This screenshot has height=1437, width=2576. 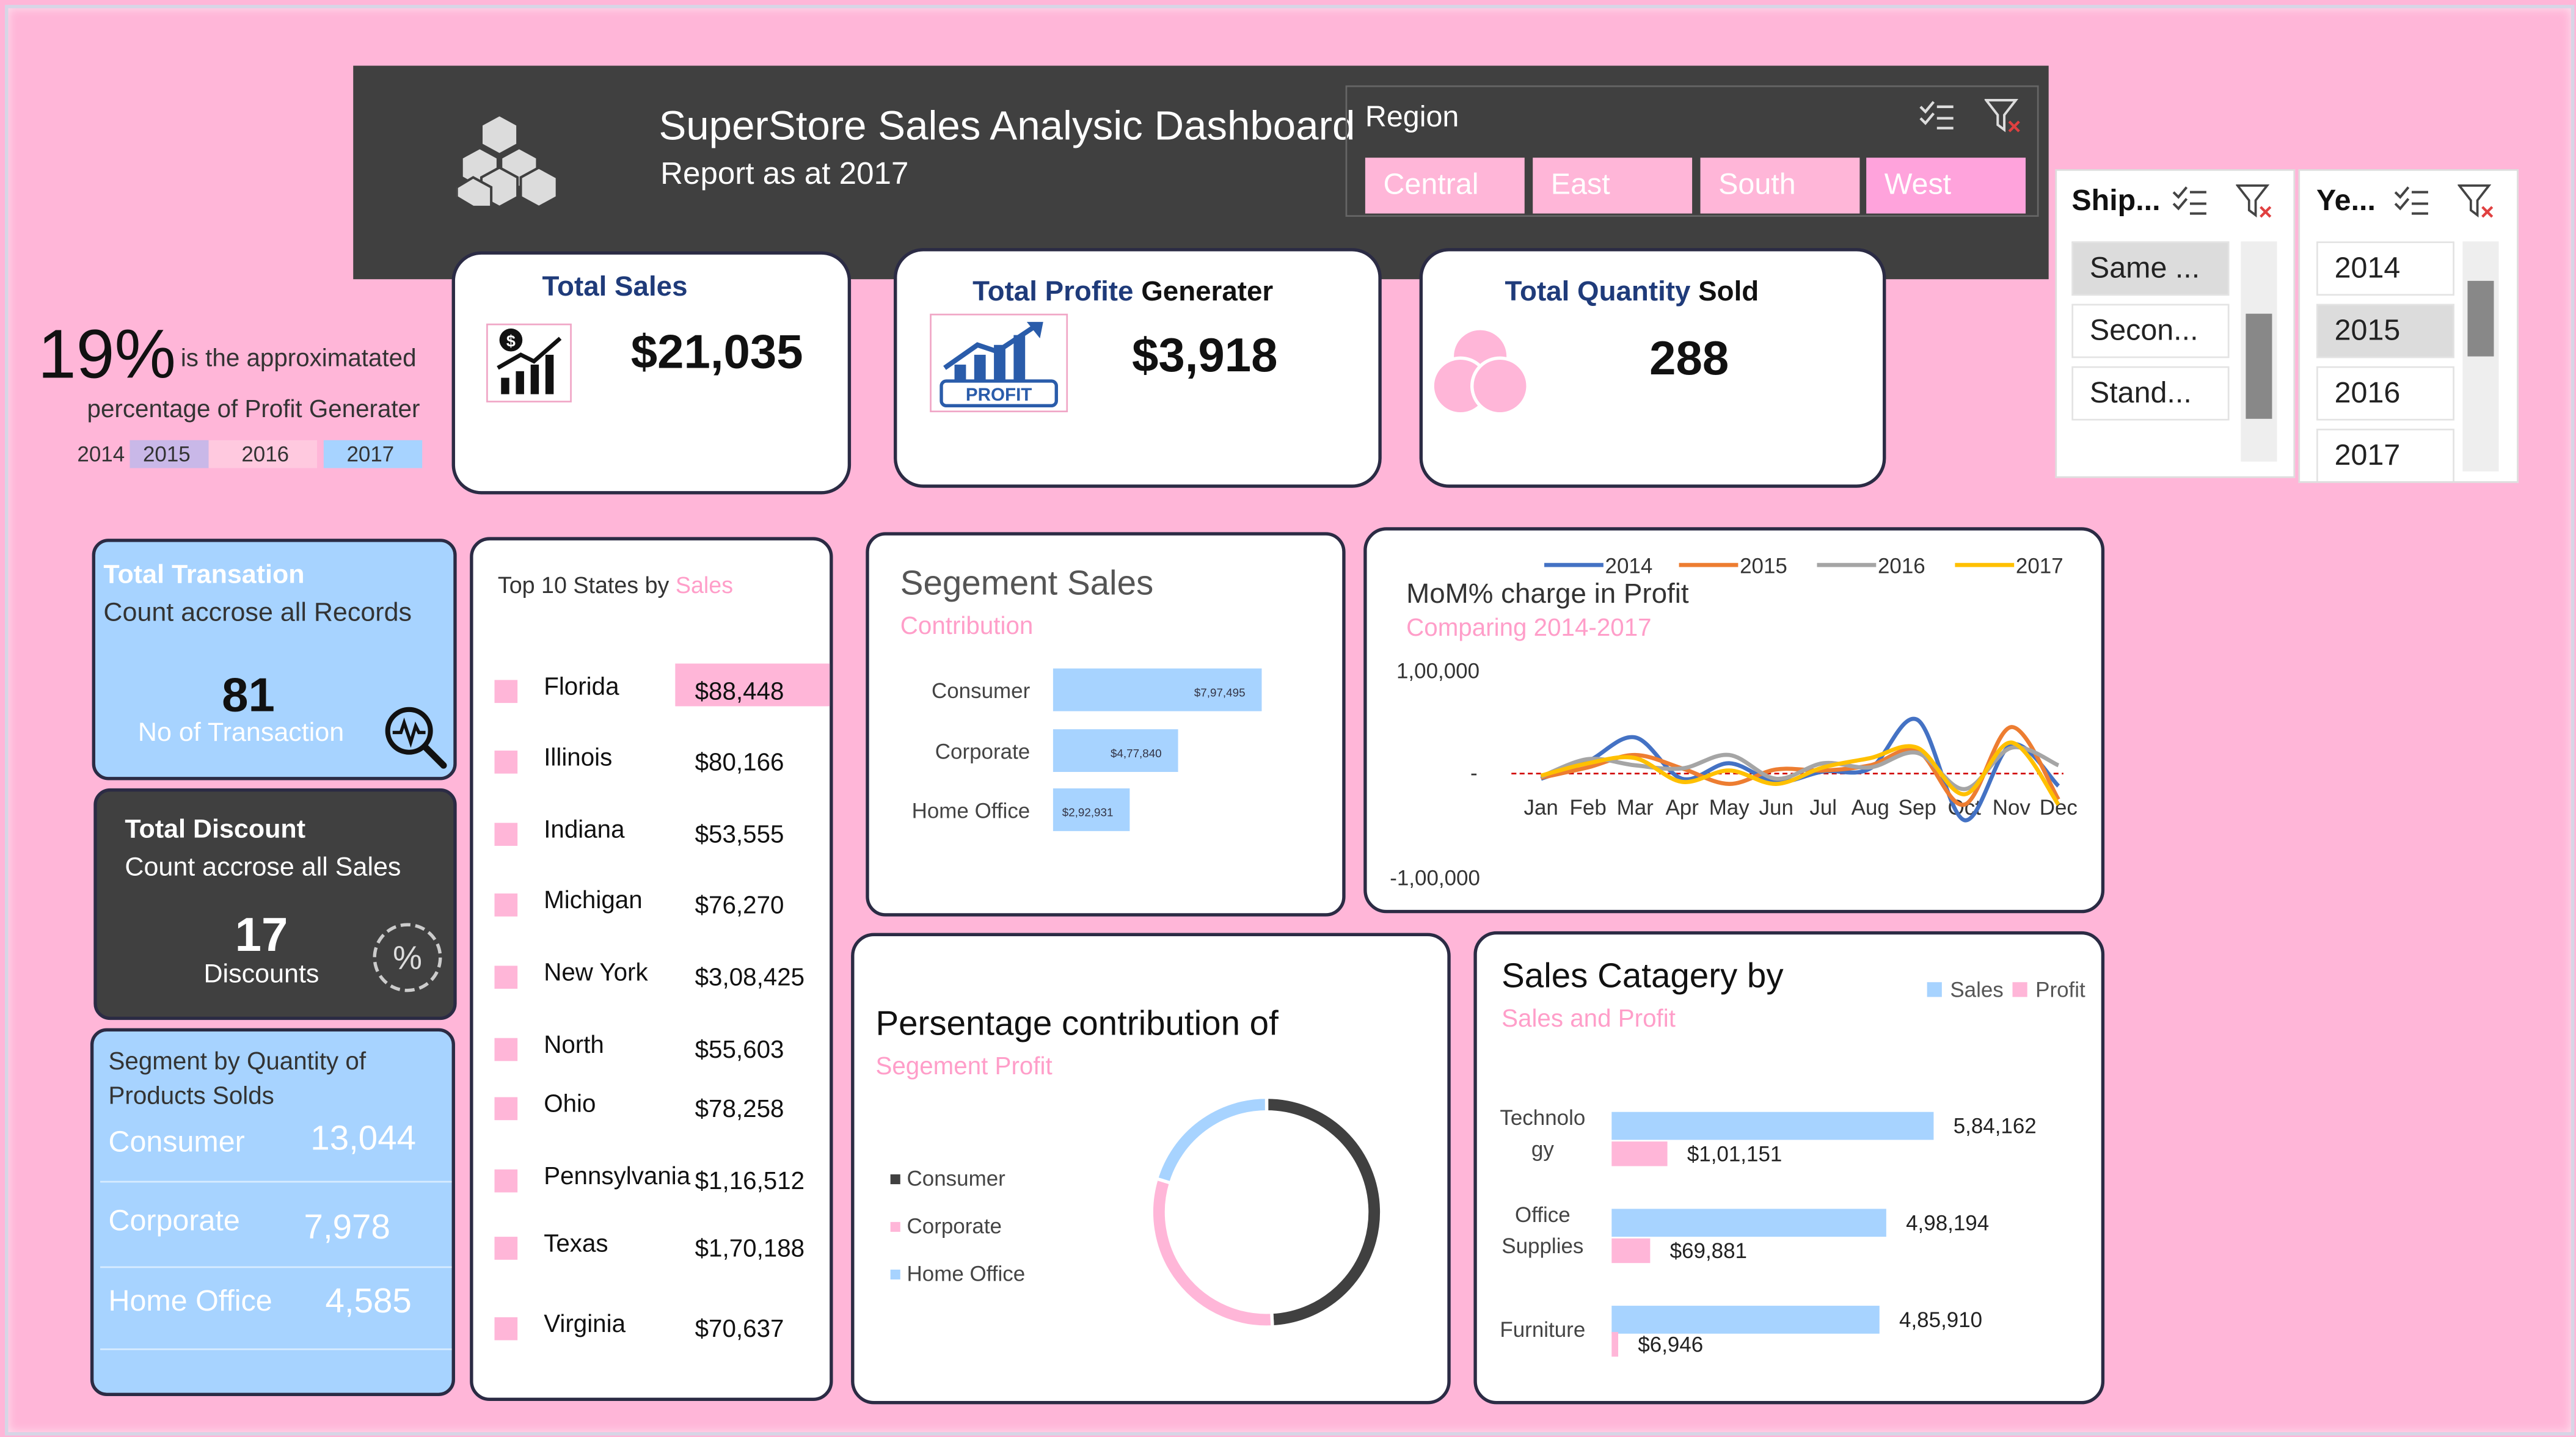 I want to click on year-key-label: 2016, so click(x=265, y=454).